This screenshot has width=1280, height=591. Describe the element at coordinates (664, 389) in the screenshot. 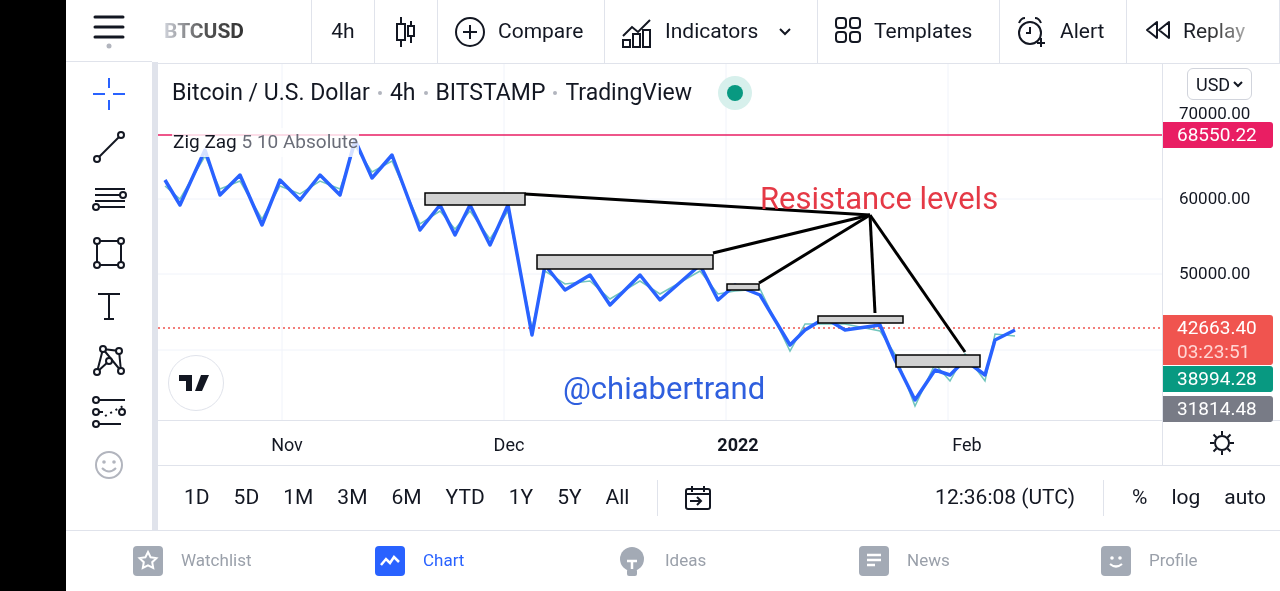

I see `signature-text: @chiabertrand` at that location.